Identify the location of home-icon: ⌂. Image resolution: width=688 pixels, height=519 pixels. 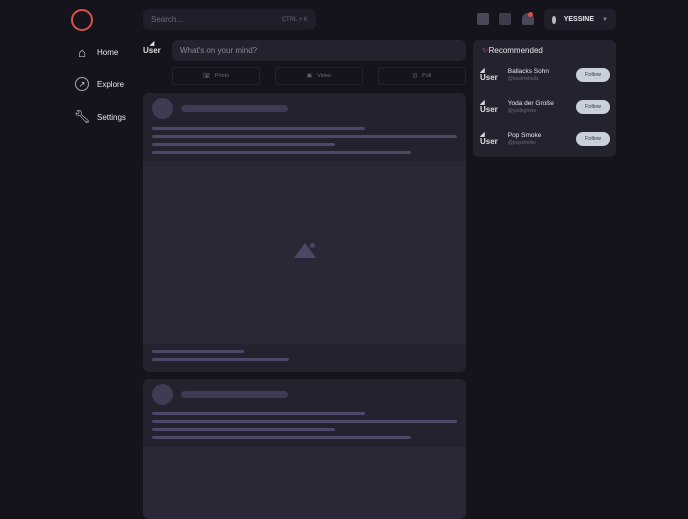
(82, 52).